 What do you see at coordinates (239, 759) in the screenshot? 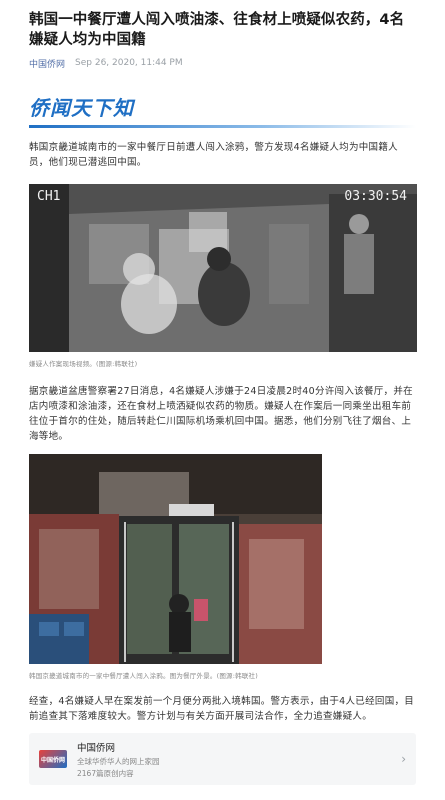
I see `account-info: 中国侨网 全球华侨华人的网上家园 2167篇原创内容` at bounding box center [239, 759].